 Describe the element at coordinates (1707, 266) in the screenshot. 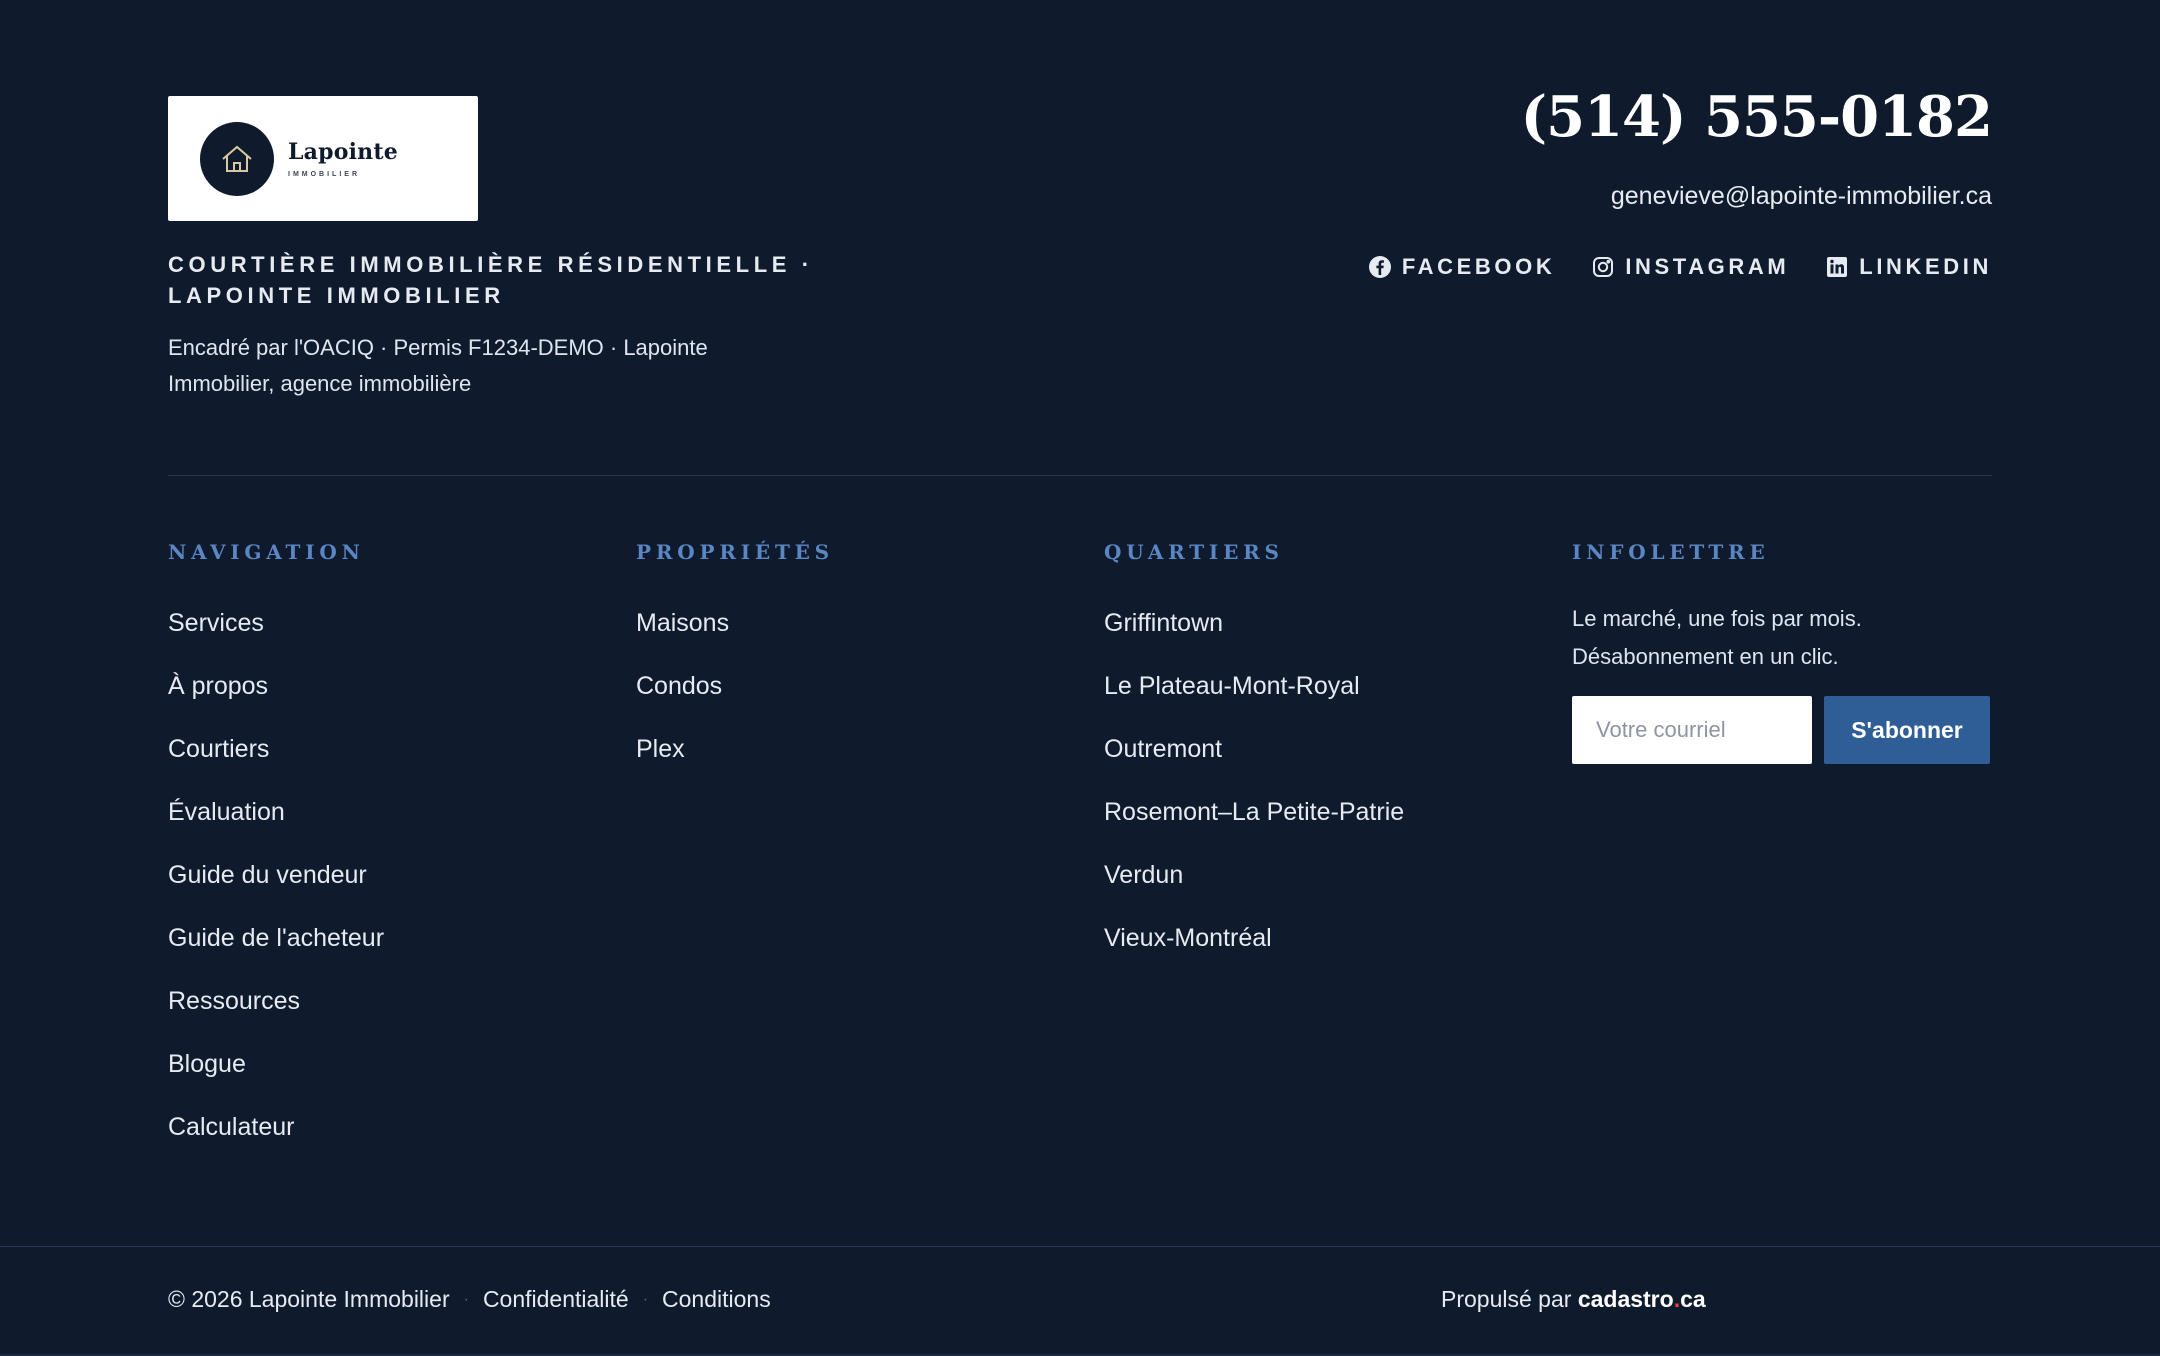

I see `social-label: INSTAGRAM` at that location.